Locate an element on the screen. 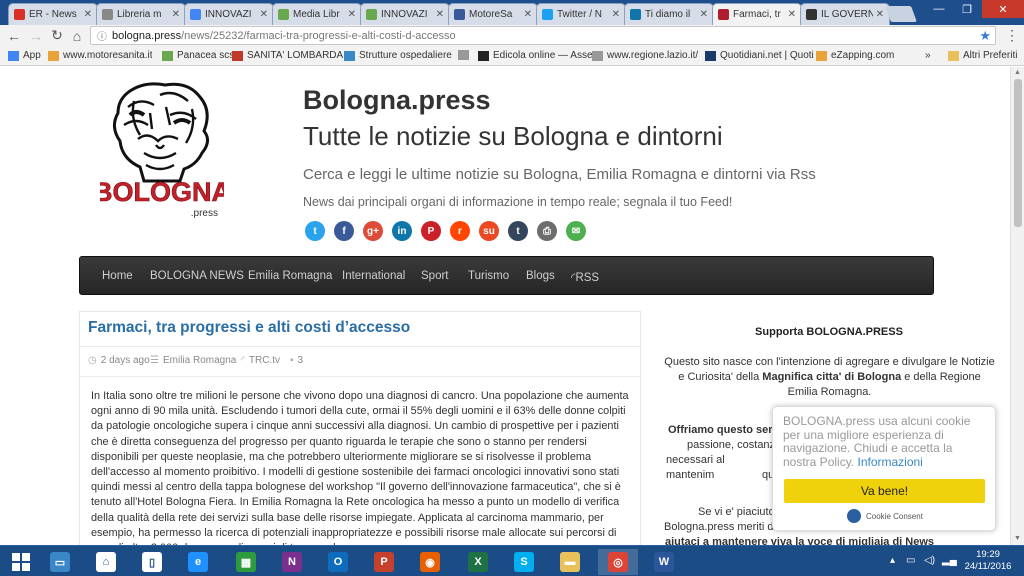 The image size is (1024, 576). browser-tab: Twitter / N ✕ is located at coordinates (581, 14).